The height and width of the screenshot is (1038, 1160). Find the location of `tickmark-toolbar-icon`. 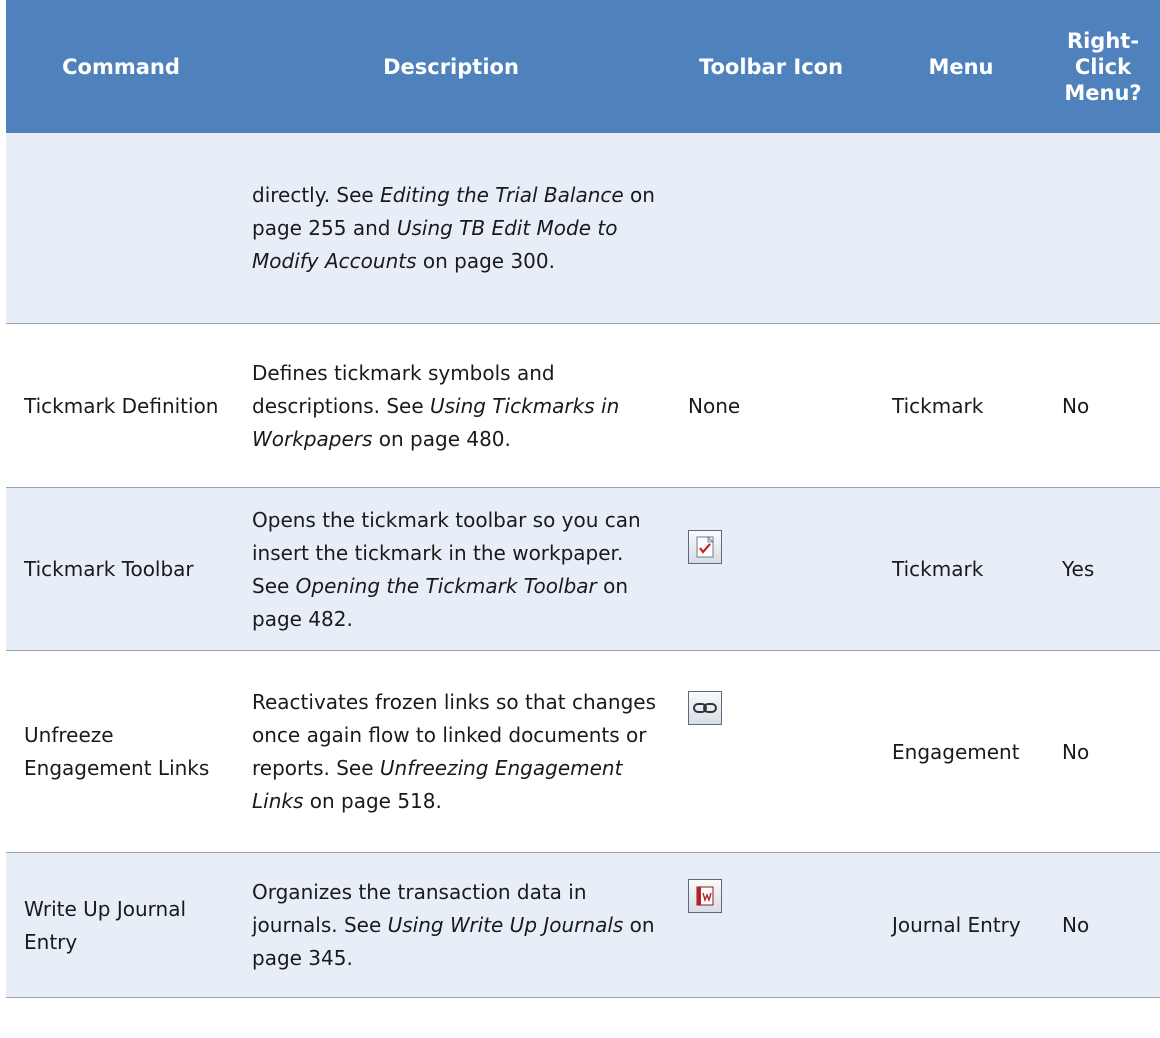

tickmark-toolbar-icon is located at coordinates (705, 547).